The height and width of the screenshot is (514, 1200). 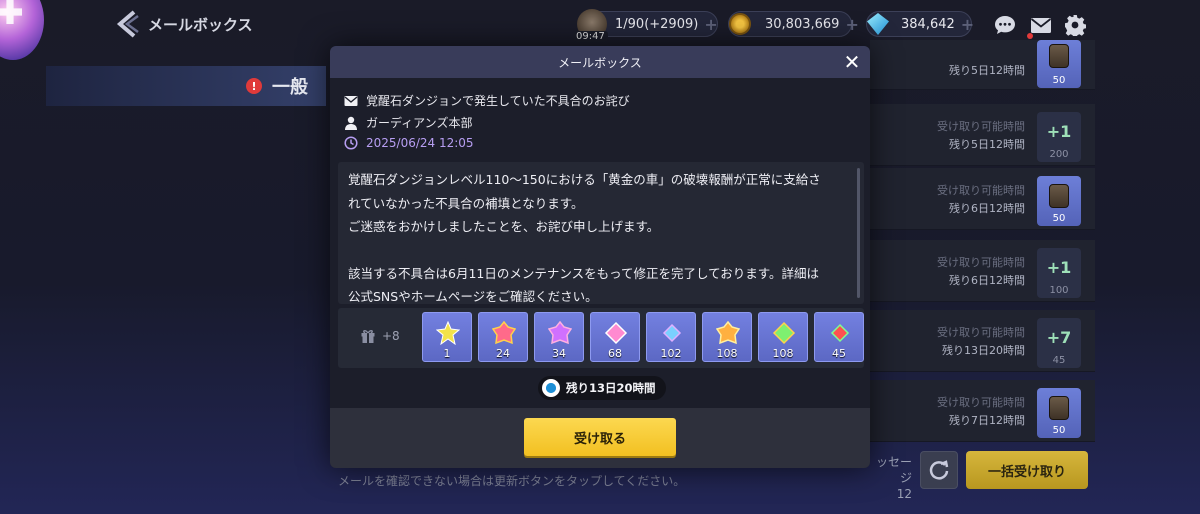 I want to click on claim-all-button: 一括受け取り, so click(x=1027, y=470).